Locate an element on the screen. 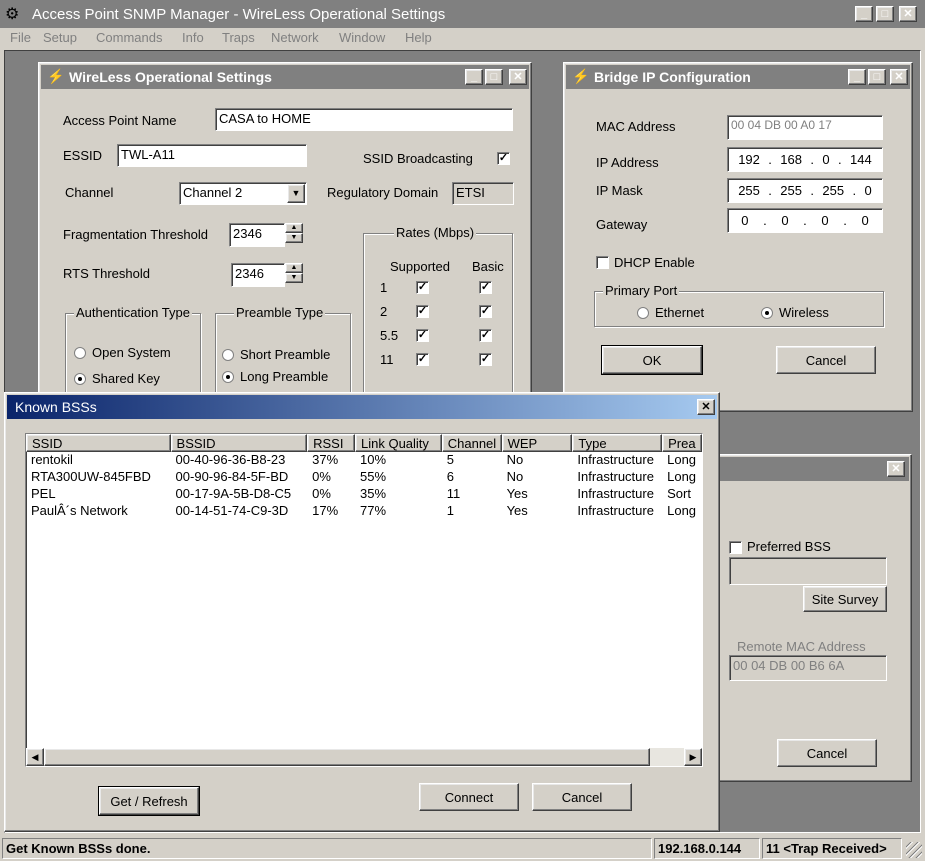 The image size is (925, 861). cell-bssid: 00-40-96-36-B8-23 is located at coordinates (230, 459).